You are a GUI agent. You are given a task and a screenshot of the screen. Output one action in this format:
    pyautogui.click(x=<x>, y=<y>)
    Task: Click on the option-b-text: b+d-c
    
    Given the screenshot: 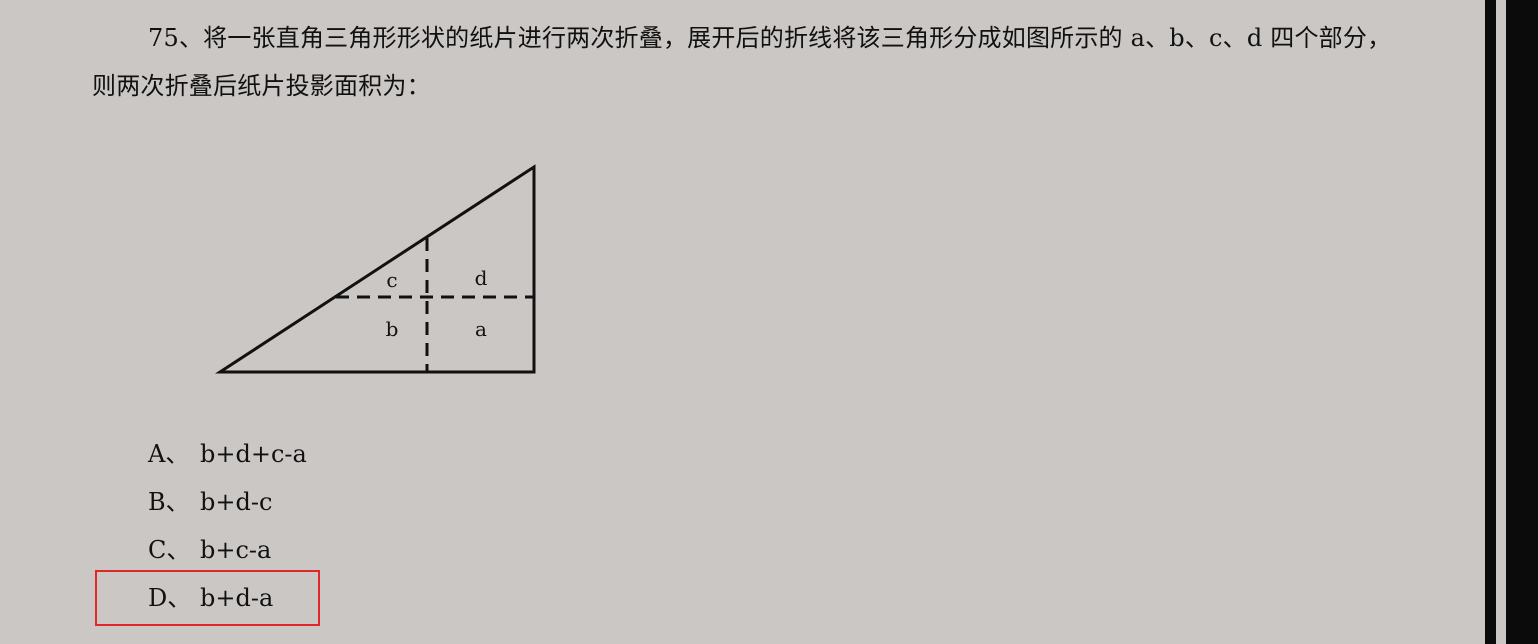 What is the action you would take?
    pyautogui.click(x=236, y=502)
    